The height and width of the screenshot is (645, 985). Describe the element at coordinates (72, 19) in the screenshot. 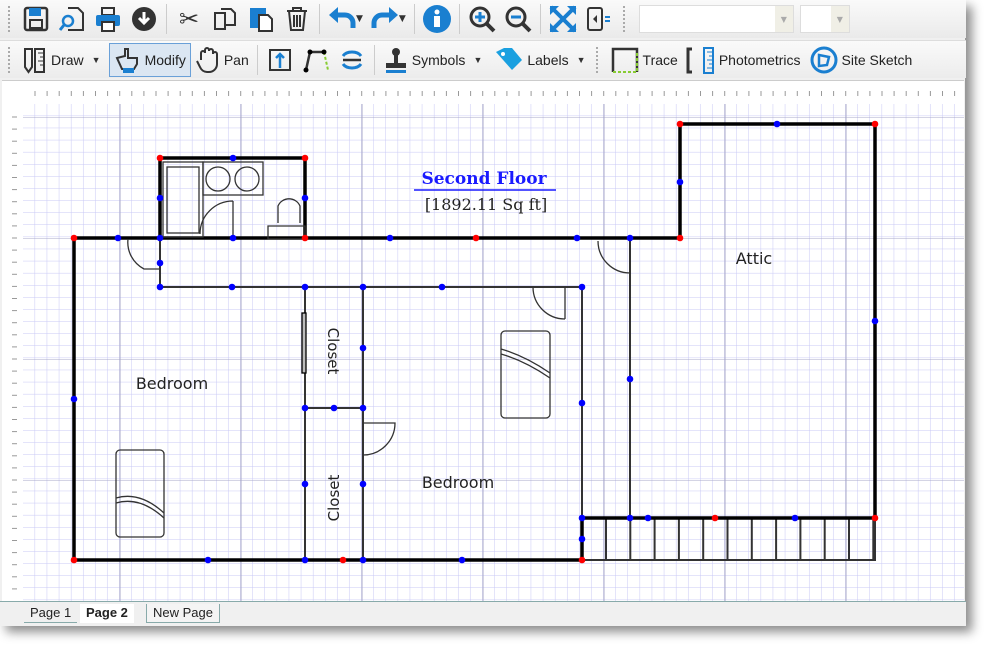

I see `print-preview-icon` at that location.